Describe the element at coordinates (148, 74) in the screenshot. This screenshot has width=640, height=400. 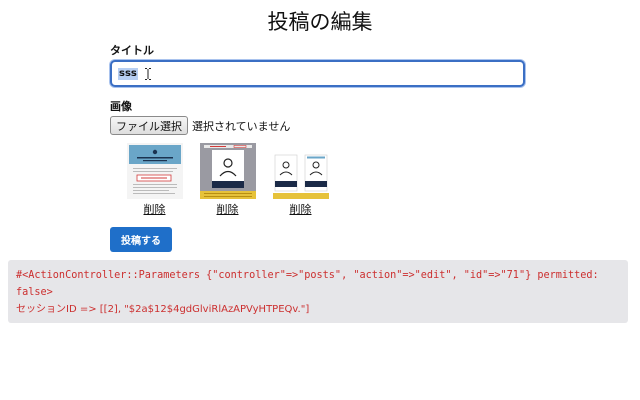
I see `text-cursor-icon` at that location.